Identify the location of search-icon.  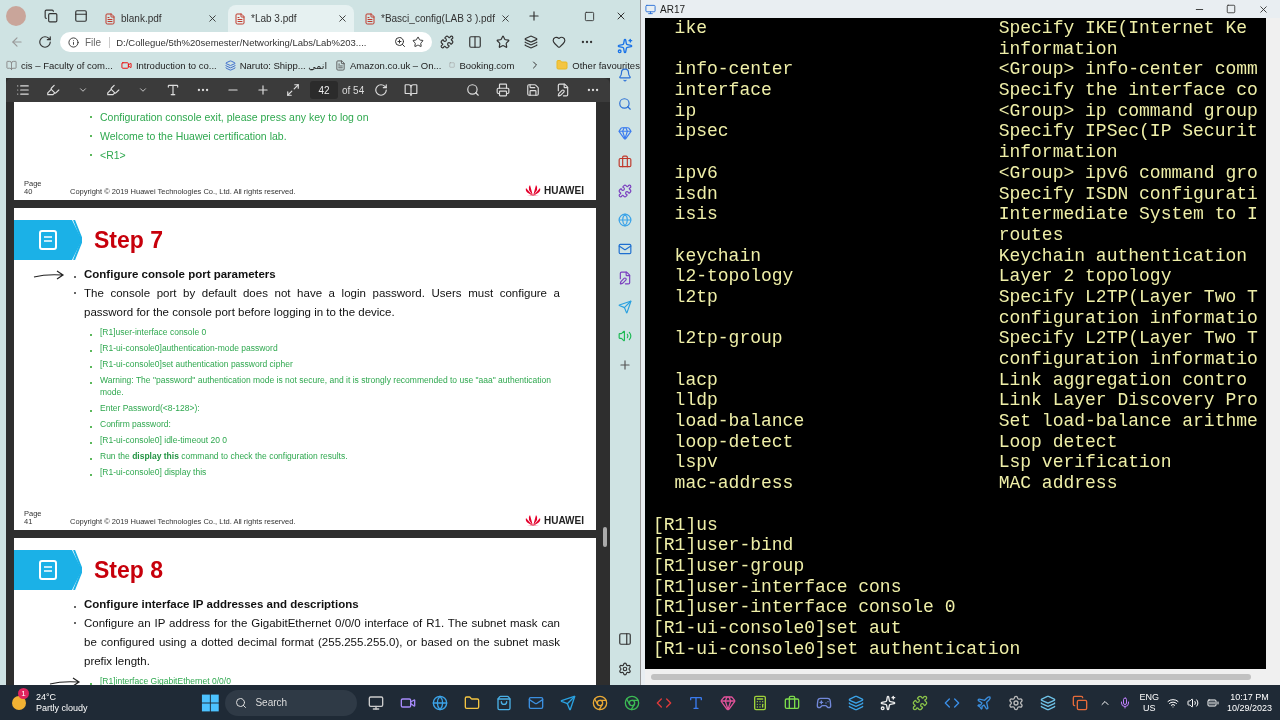
(241, 702).